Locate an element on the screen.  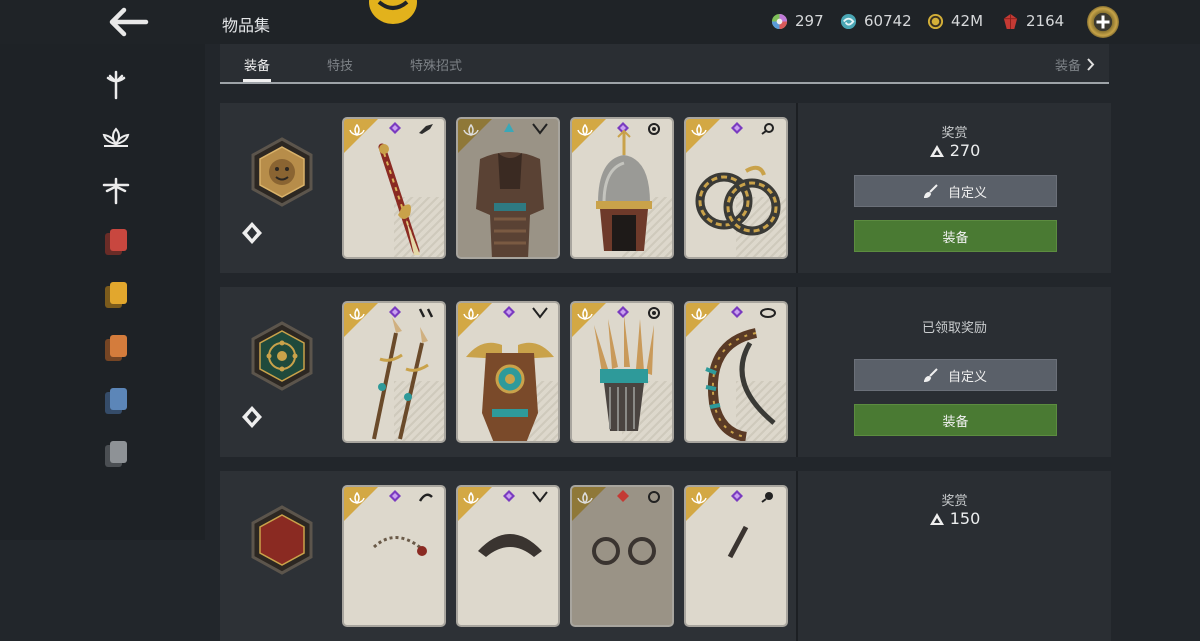
yellow-cards-icon is located at coordinates (116, 296).